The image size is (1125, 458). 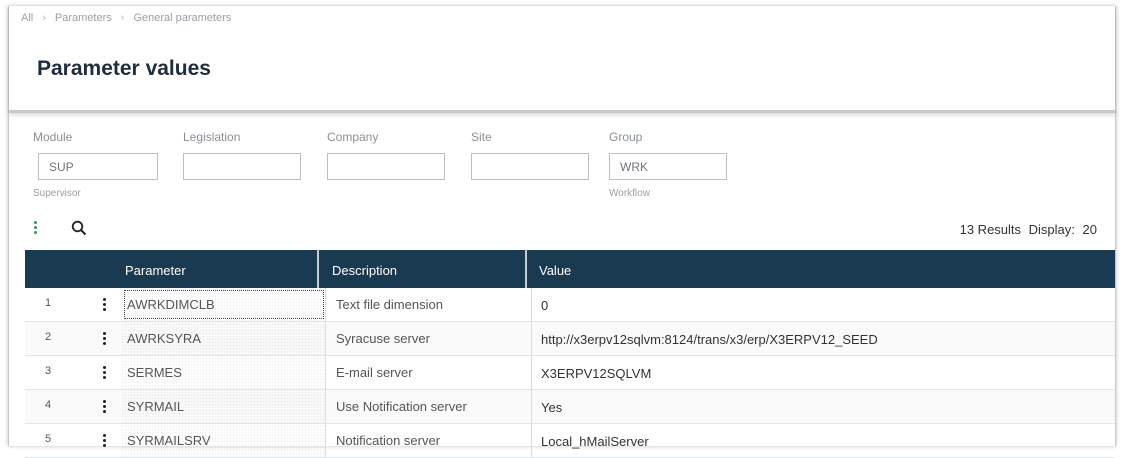 I want to click on row-number: 2, so click(x=48, y=337).